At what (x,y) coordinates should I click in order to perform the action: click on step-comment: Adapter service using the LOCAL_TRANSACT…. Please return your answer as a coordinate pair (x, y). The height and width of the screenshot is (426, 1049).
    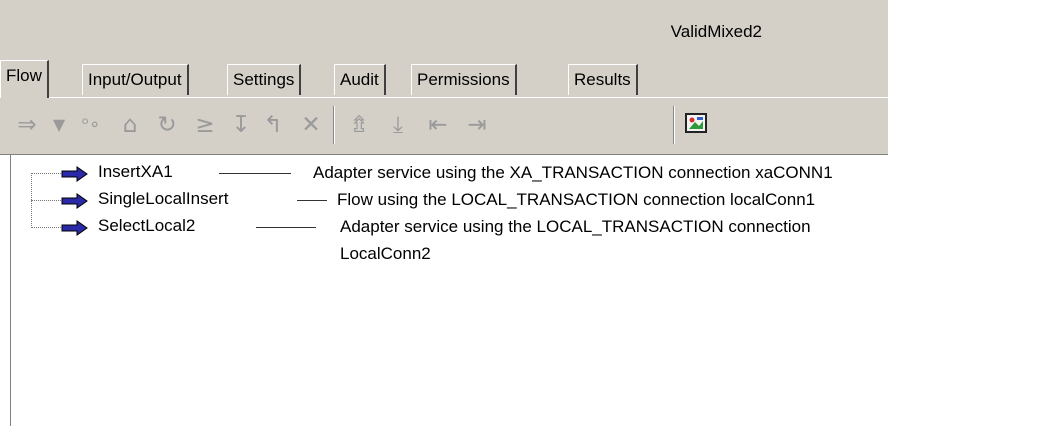
    Looking at the image, I should click on (575, 240).